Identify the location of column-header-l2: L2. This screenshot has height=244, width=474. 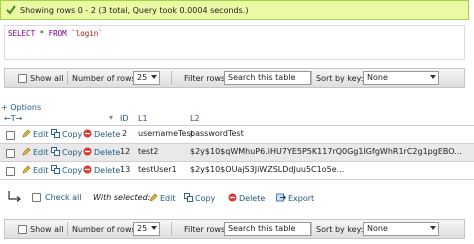
(195, 118).